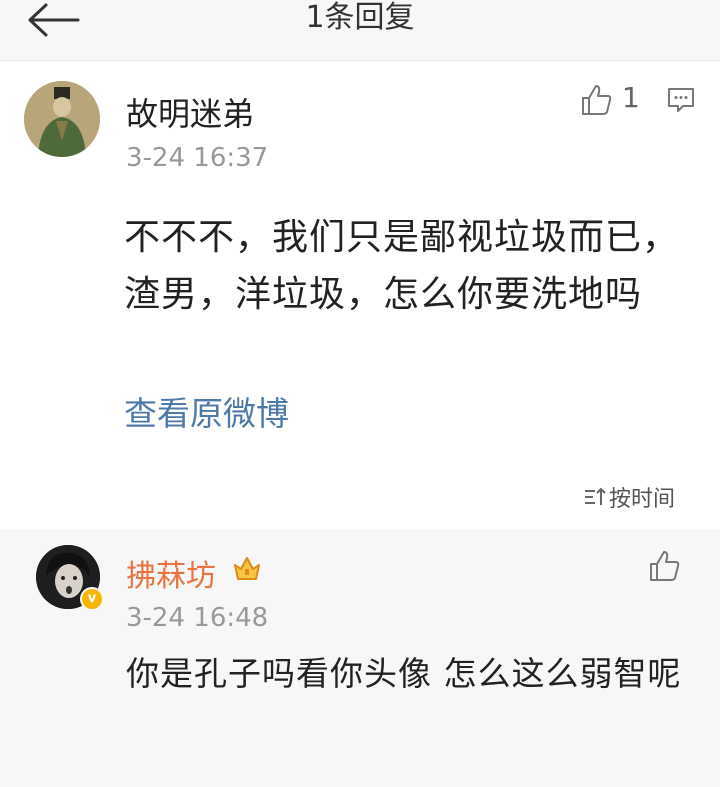 This screenshot has width=720, height=787. Describe the element at coordinates (631, 97) in the screenshot. I see `like-count: 1` at that location.